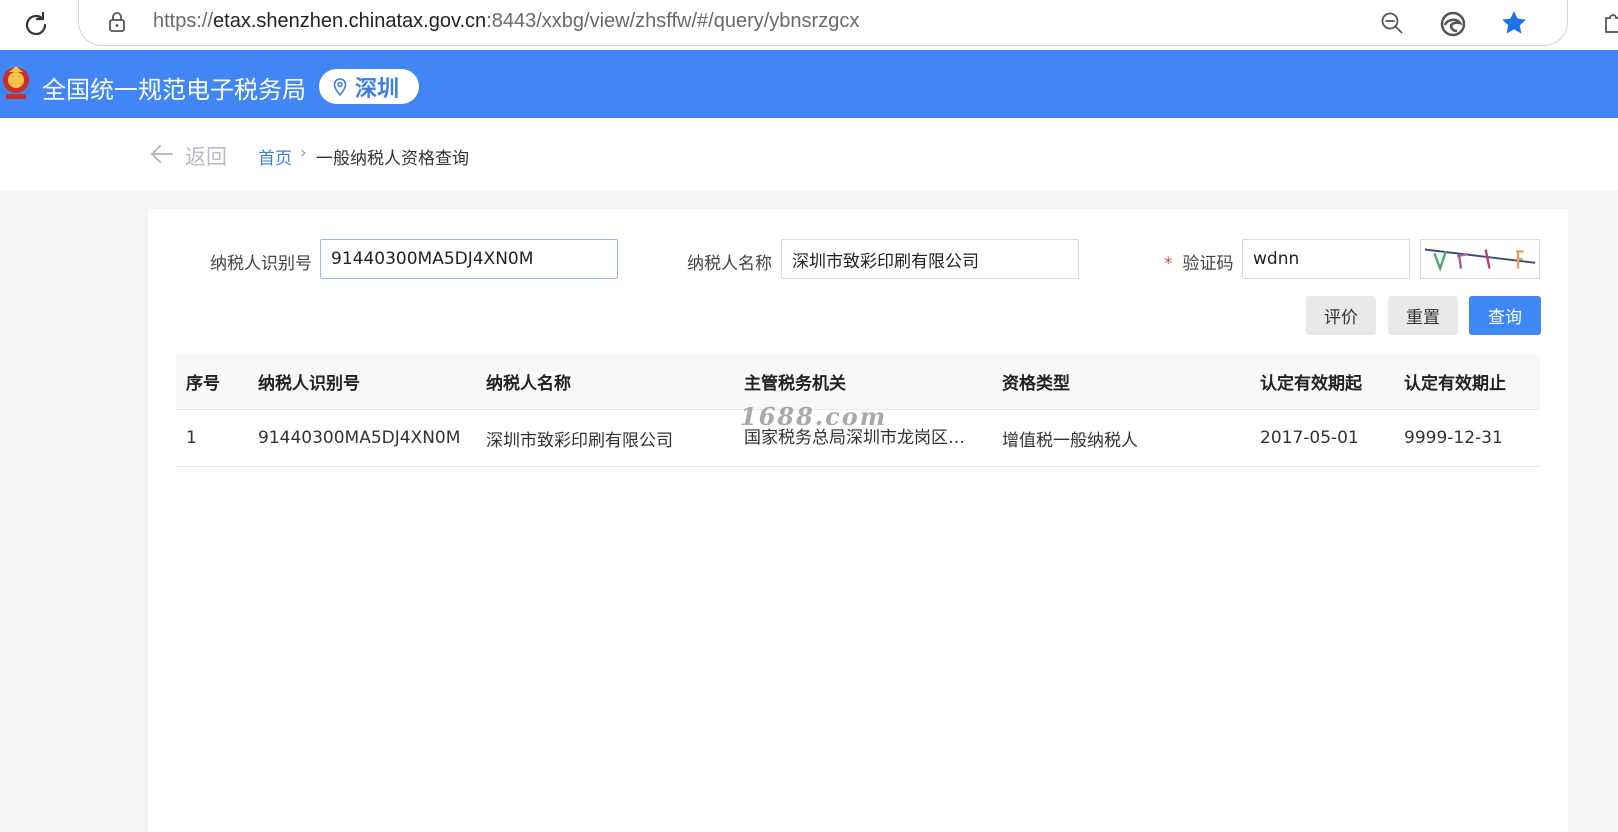 The image size is (1618, 832). Describe the element at coordinates (809, 154) in the screenshot. I see `breadcrumb: 返回 首页 › 一般纳税人资格查询` at that location.